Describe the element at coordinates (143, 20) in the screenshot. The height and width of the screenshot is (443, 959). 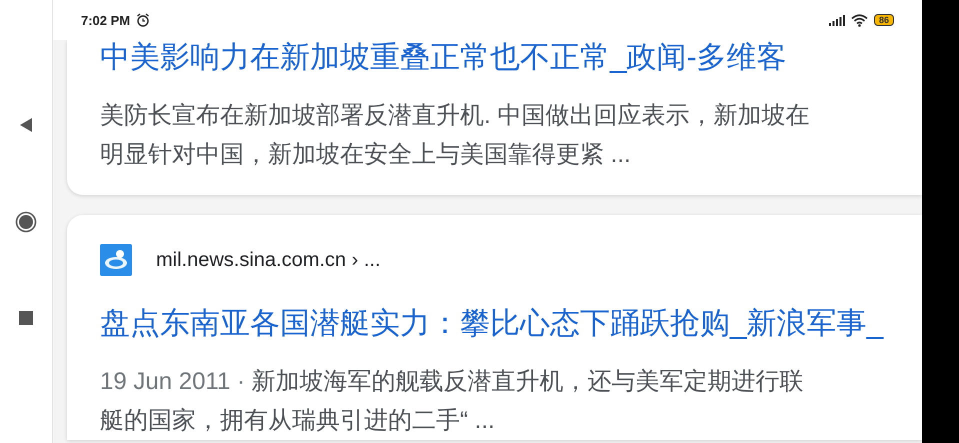
I see `alarm-icon` at that location.